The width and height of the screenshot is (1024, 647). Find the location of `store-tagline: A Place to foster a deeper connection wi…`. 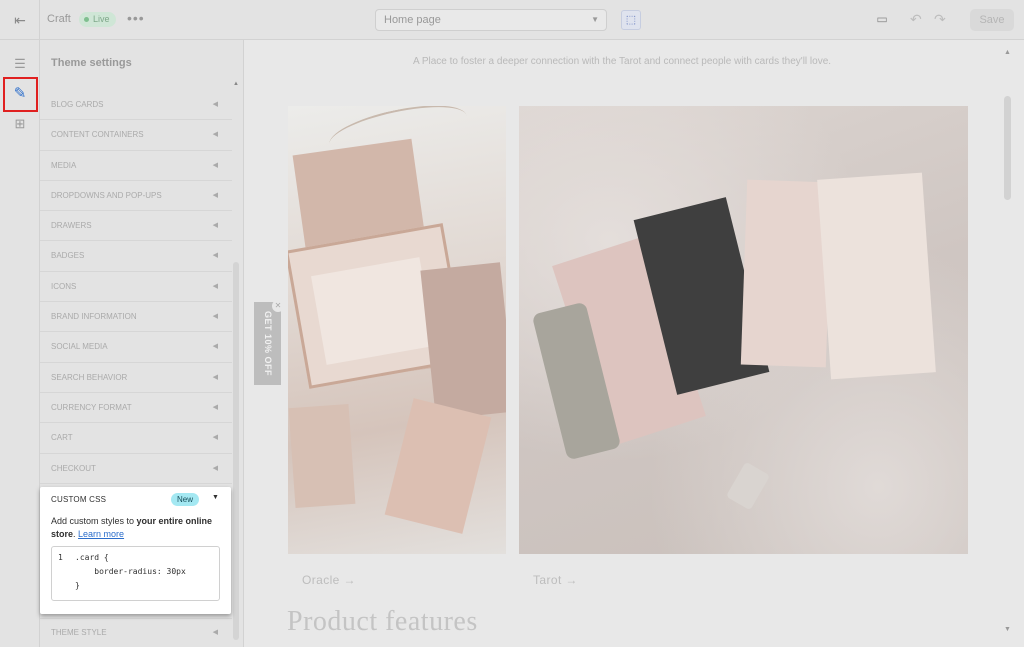

store-tagline: A Place to foster a deeper connection wi… is located at coordinates (622, 61).